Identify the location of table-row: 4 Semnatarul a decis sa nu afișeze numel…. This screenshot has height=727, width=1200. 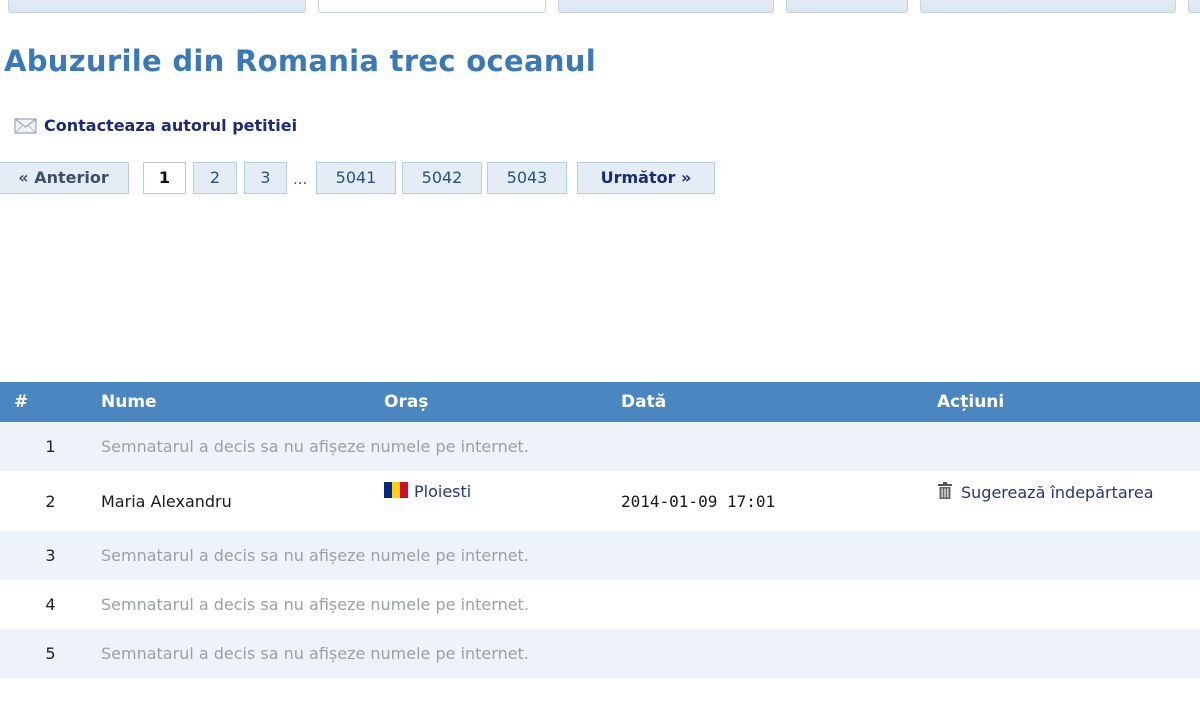
(600, 604).